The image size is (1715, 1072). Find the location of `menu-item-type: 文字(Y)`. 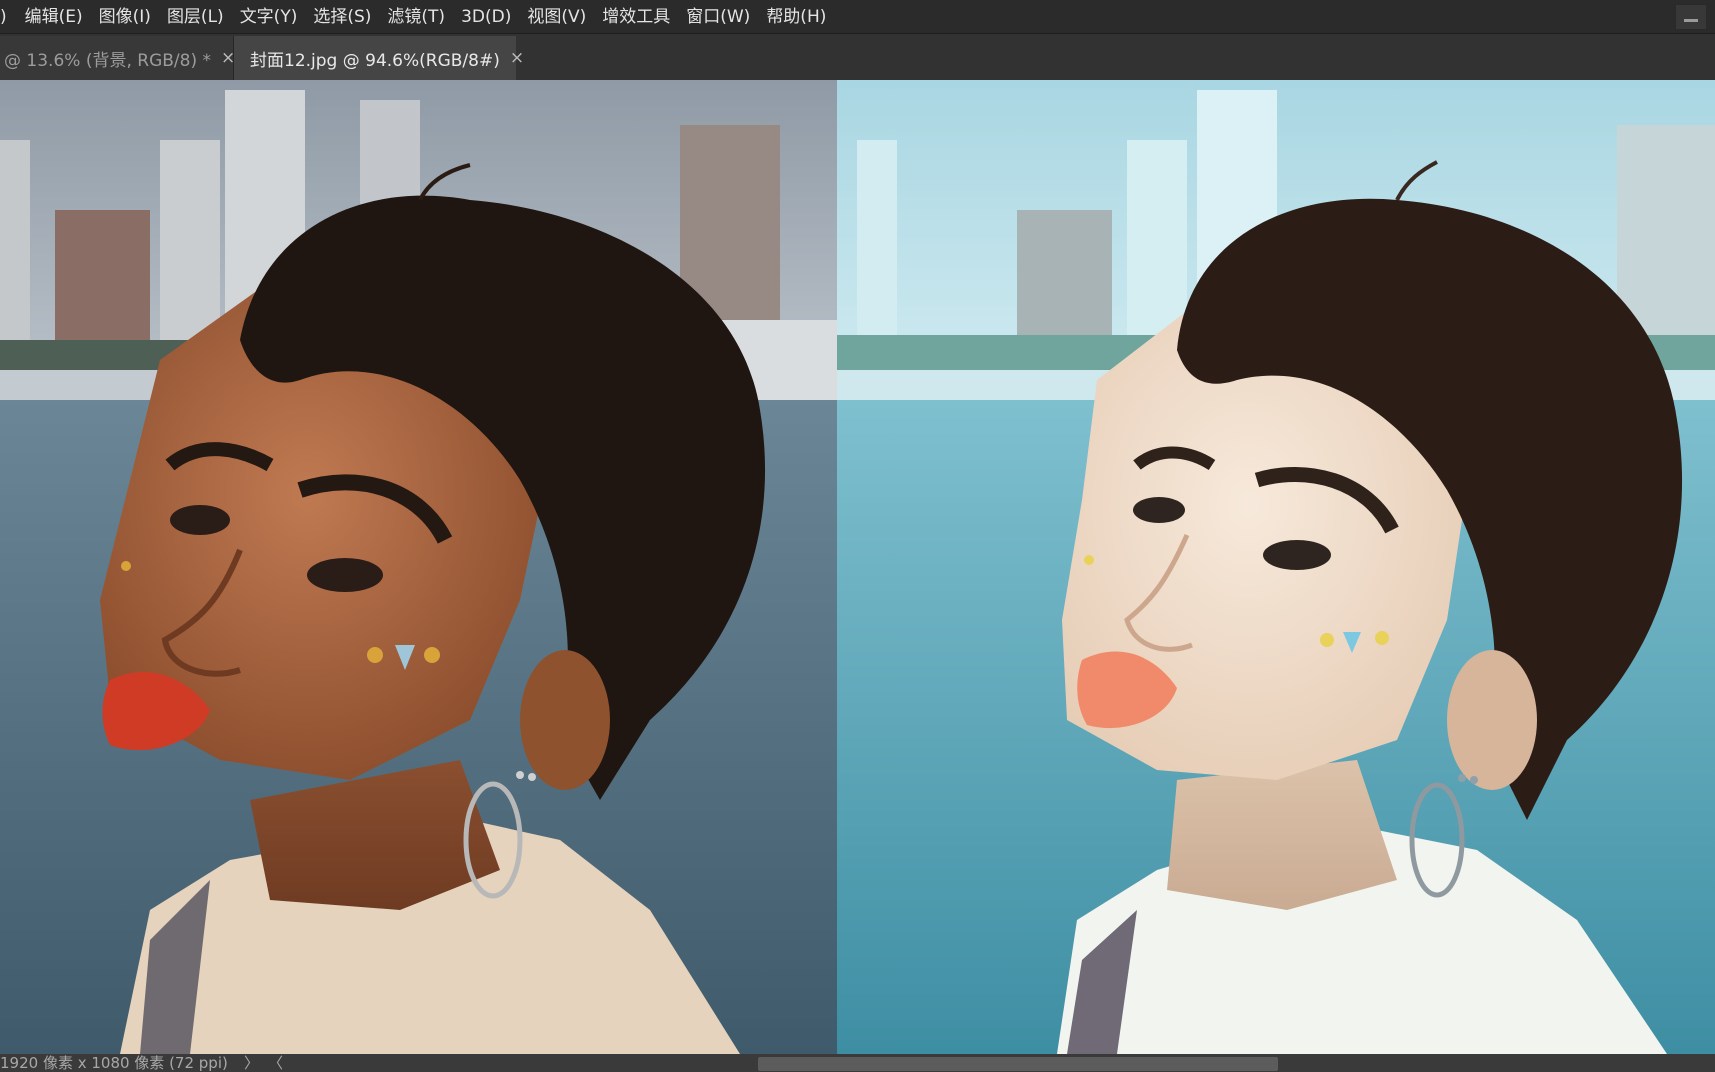

menu-item-type: 文字(Y) is located at coordinates (269, 17).